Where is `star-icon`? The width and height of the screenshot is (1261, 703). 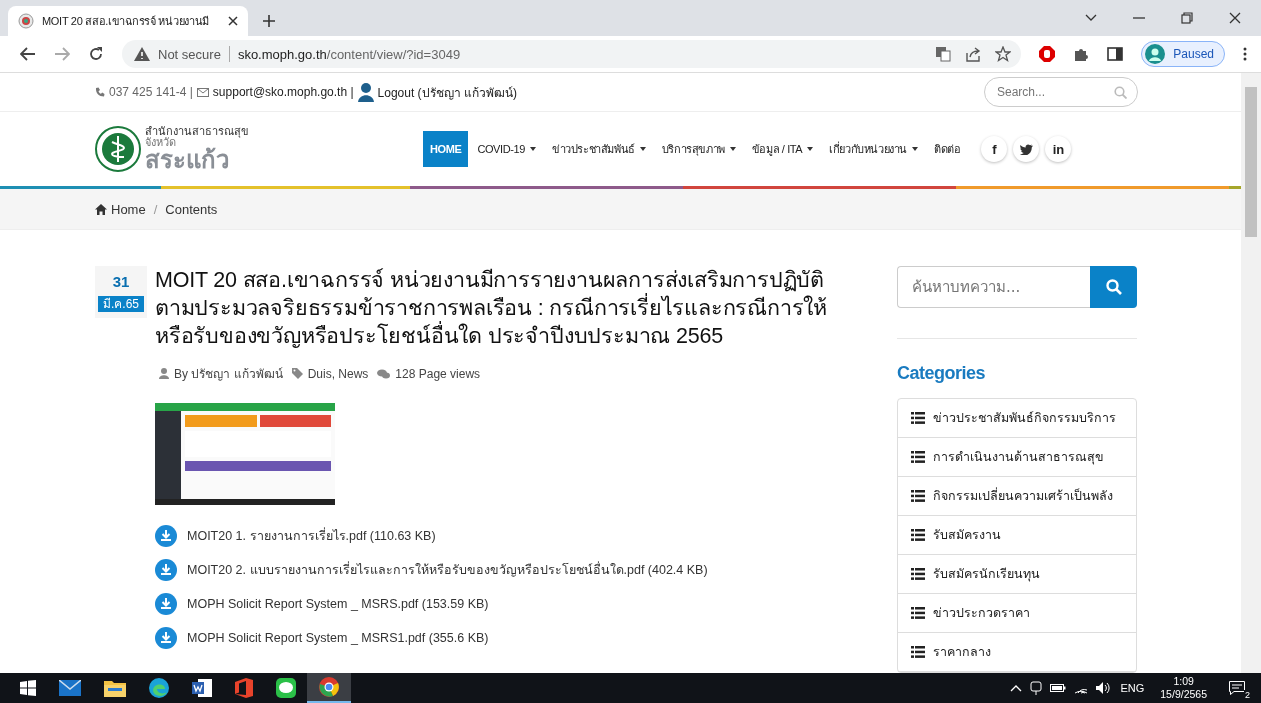 star-icon is located at coordinates (1003, 54).